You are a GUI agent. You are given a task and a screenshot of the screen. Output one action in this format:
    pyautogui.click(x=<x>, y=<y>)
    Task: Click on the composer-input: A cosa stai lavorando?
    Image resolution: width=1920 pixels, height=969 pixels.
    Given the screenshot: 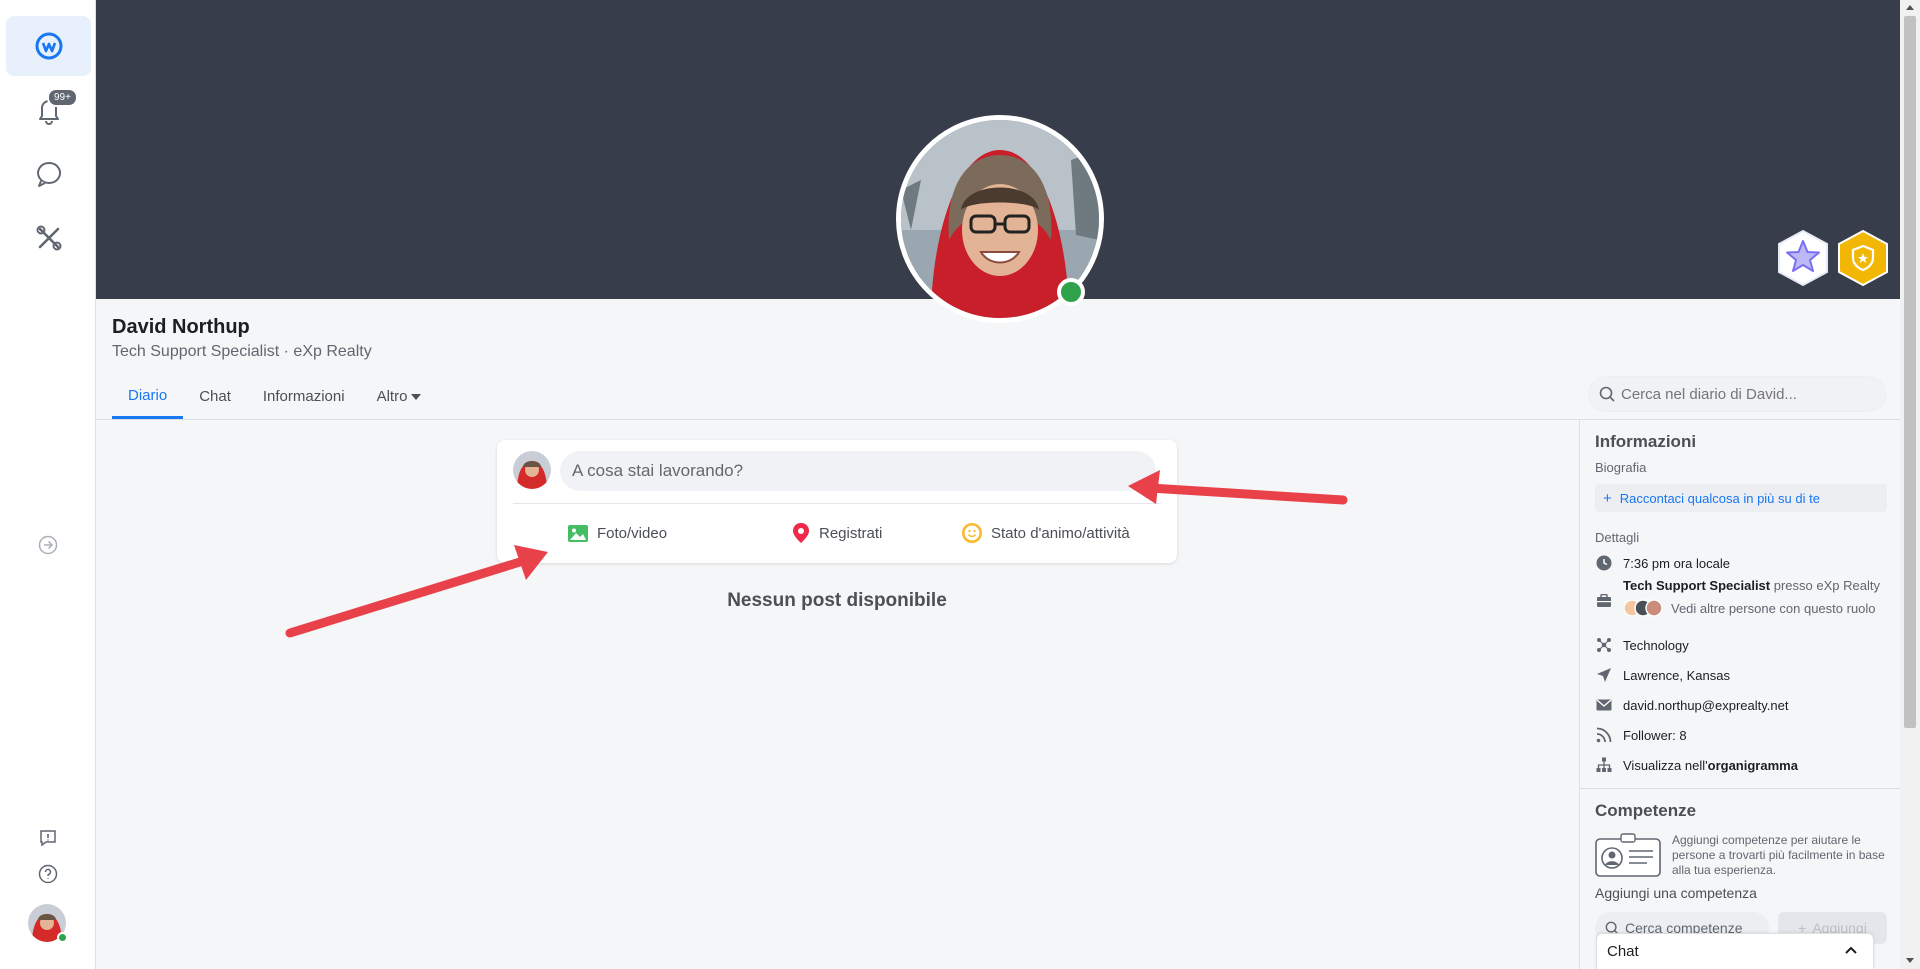 What is the action you would take?
    pyautogui.click(x=858, y=471)
    